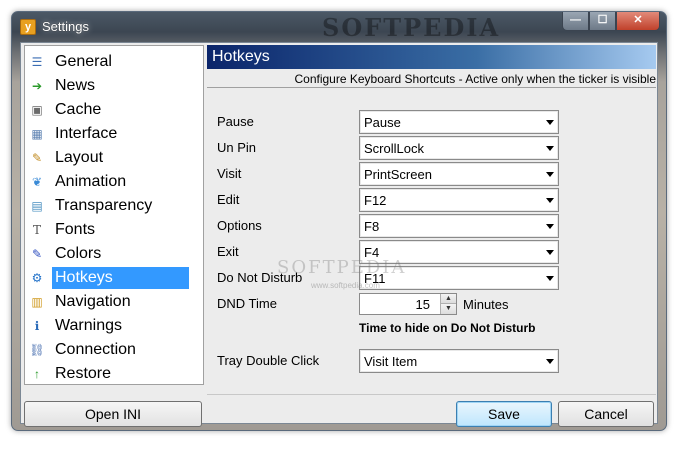 This screenshot has width=688, height=450. I want to click on sidebar-item-restore: ↑ Restore, so click(109, 374).